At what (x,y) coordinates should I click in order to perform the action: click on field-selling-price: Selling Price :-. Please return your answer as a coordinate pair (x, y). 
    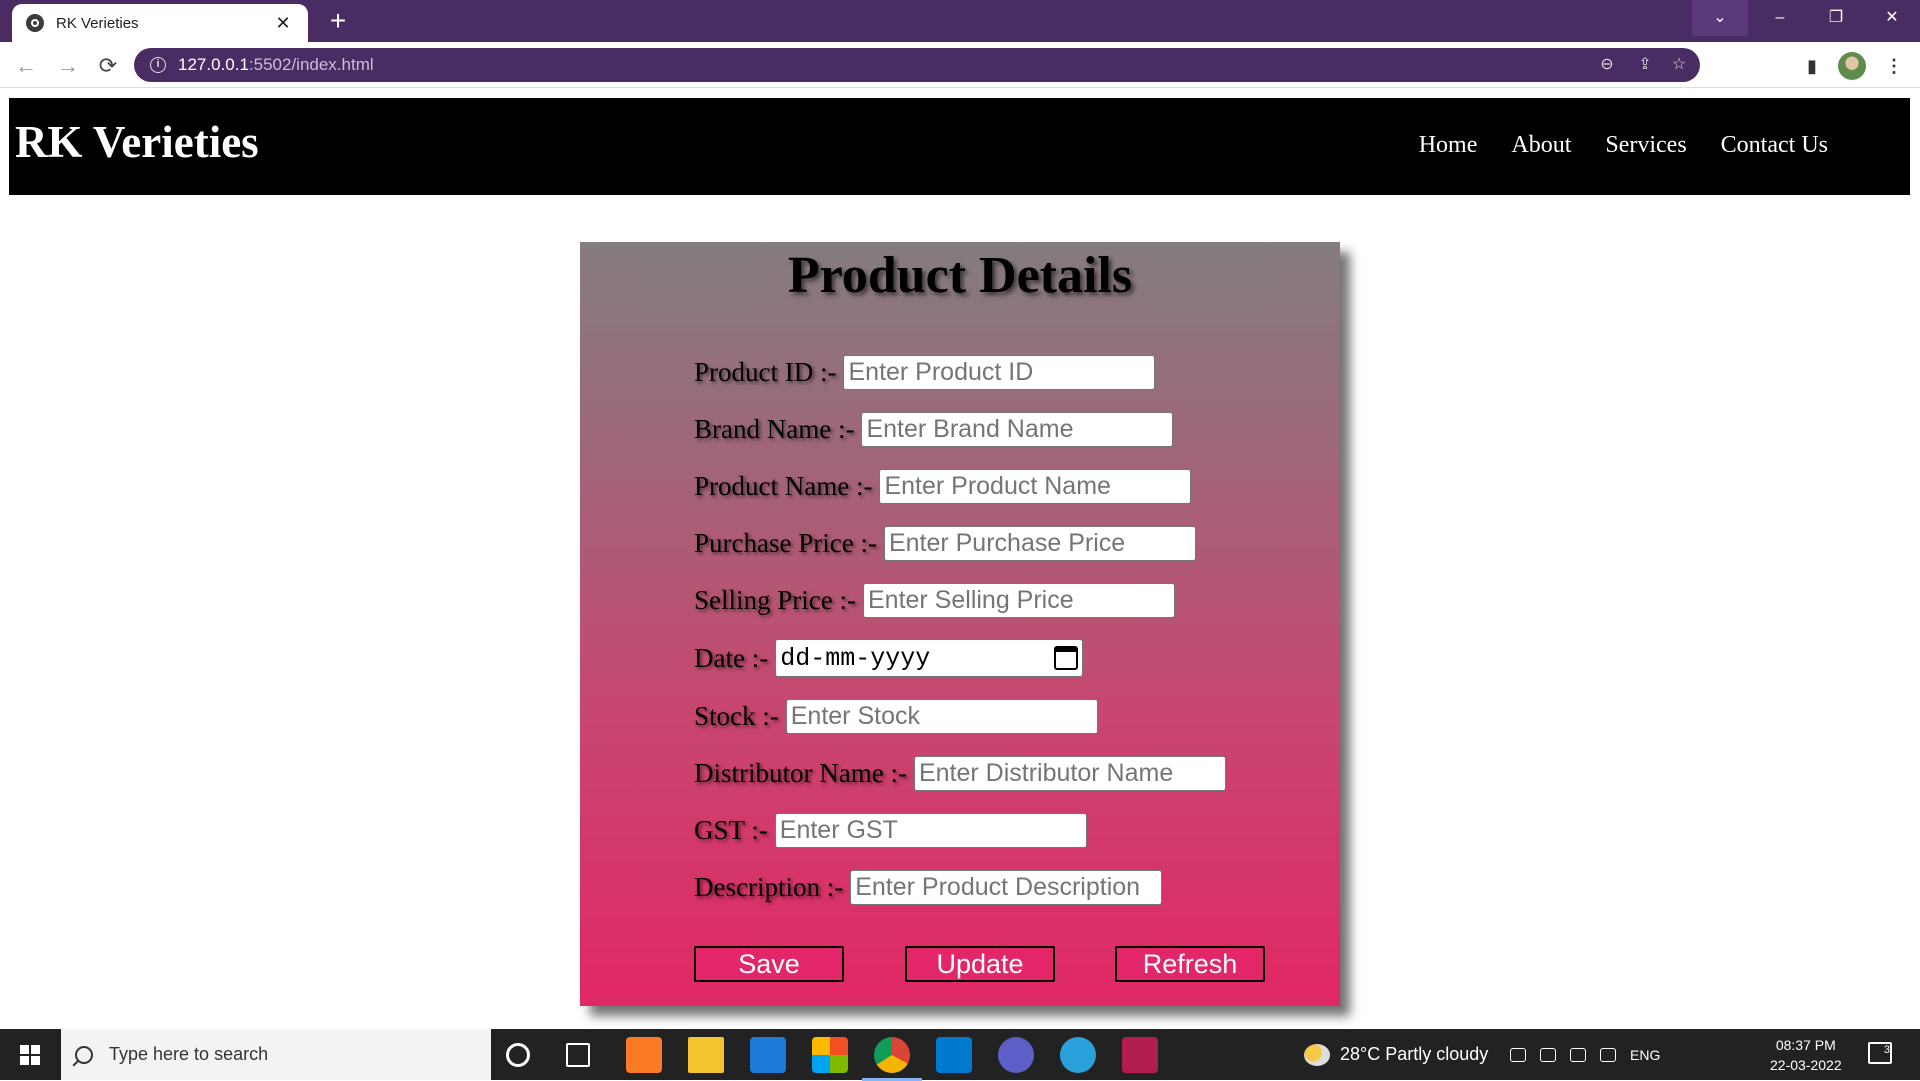
    Looking at the image, I should click on (934, 600).